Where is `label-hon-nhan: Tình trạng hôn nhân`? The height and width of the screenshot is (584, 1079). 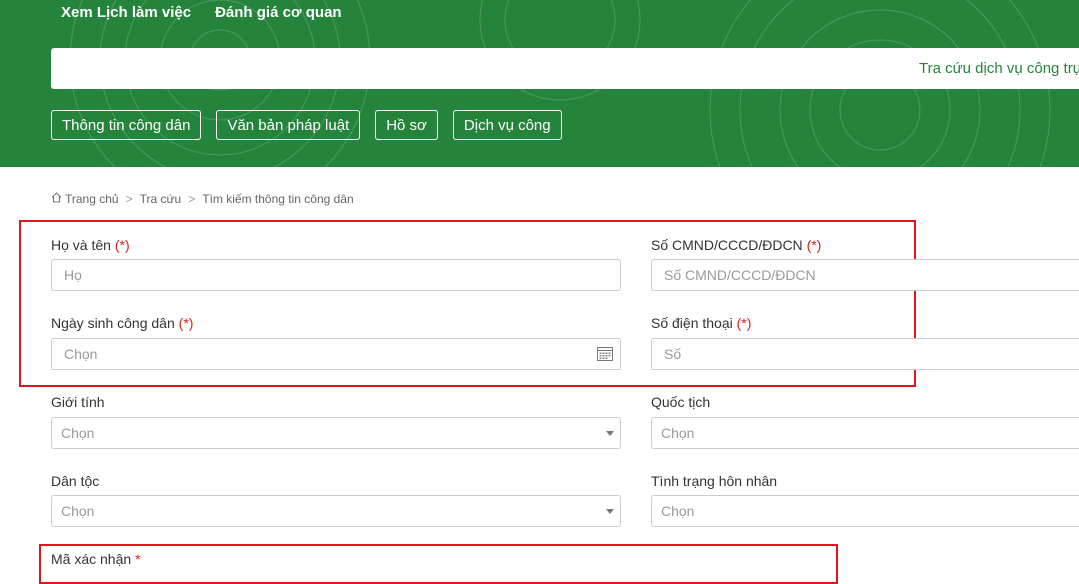 label-hon-nhan: Tình trạng hôn nhân is located at coordinates (714, 481).